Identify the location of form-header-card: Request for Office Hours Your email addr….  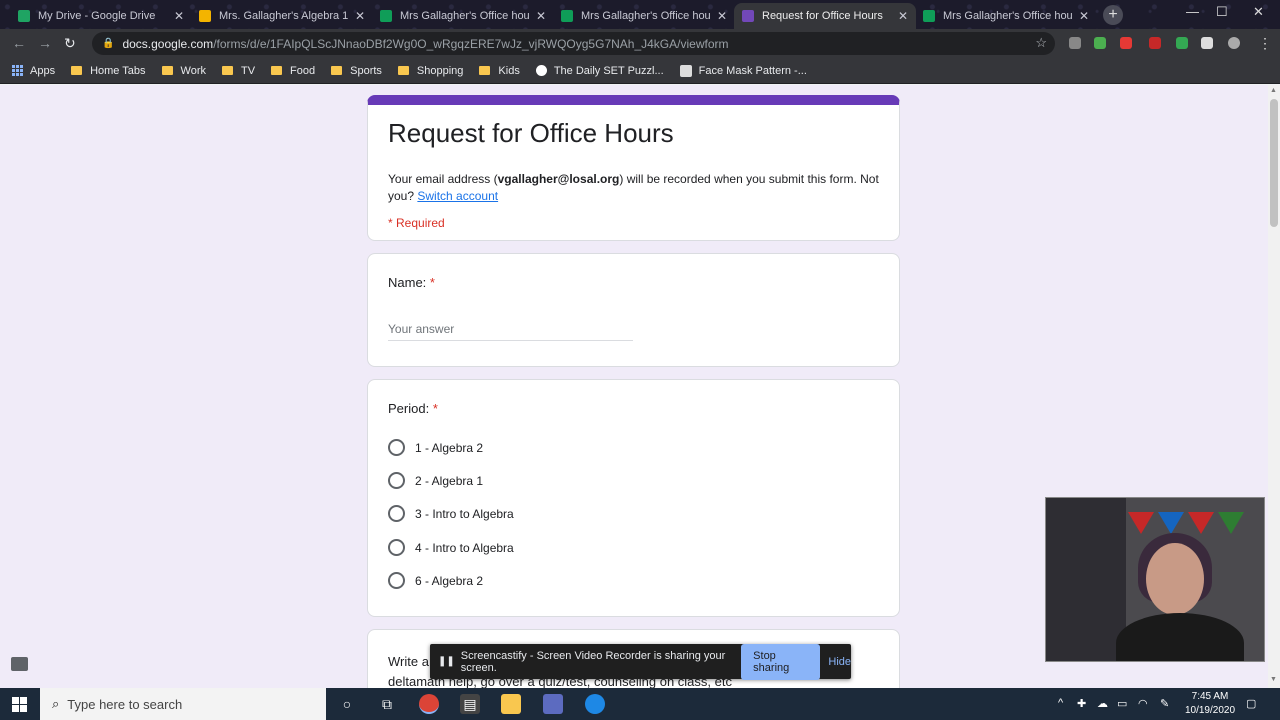
(633, 168).